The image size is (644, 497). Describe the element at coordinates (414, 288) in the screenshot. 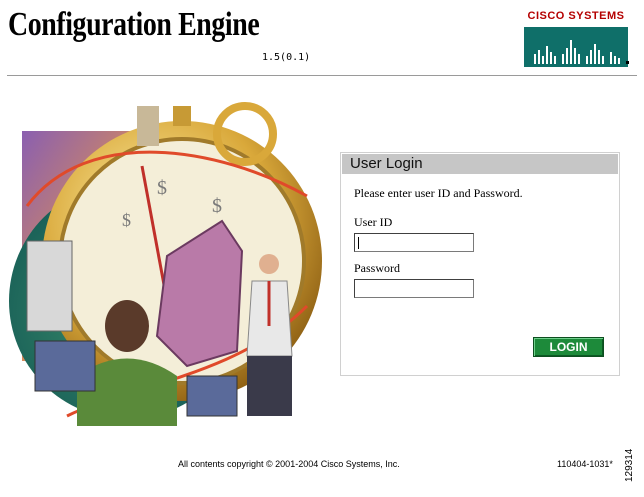

I see `password-input` at that location.